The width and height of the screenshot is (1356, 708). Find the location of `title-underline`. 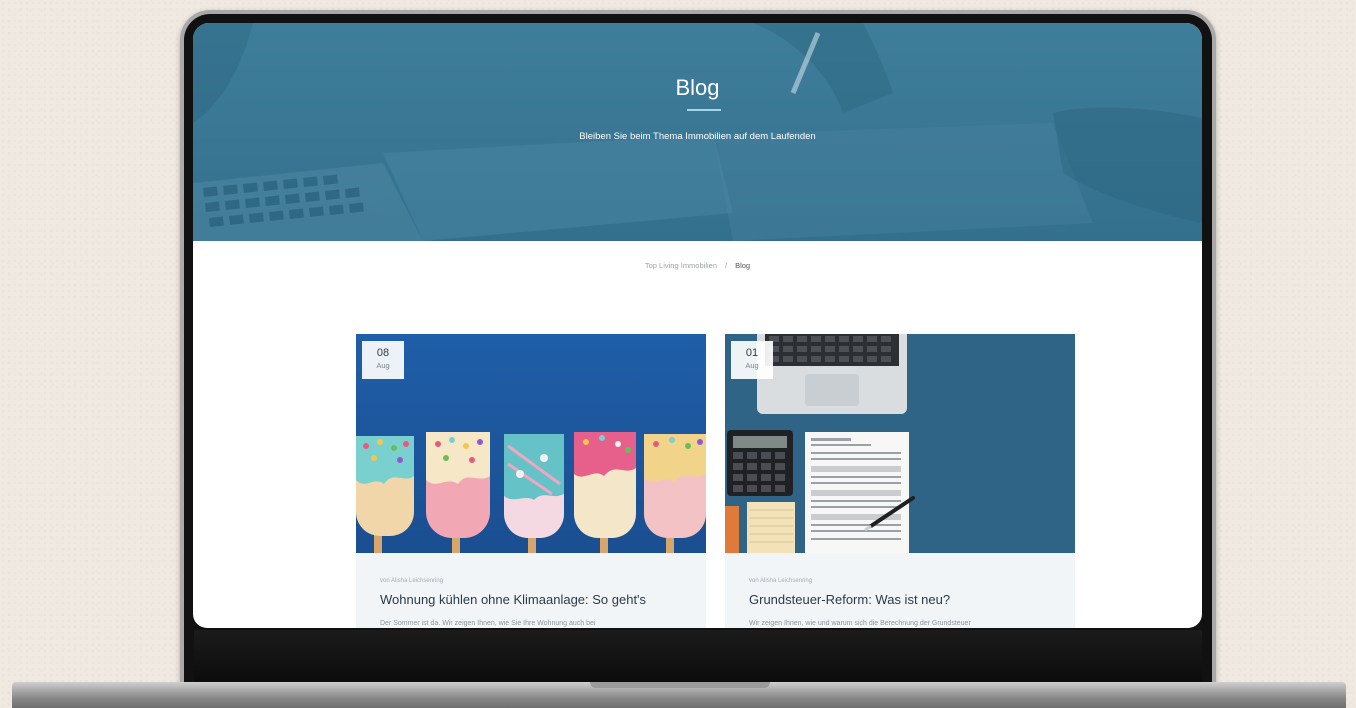

title-underline is located at coordinates (704, 110).